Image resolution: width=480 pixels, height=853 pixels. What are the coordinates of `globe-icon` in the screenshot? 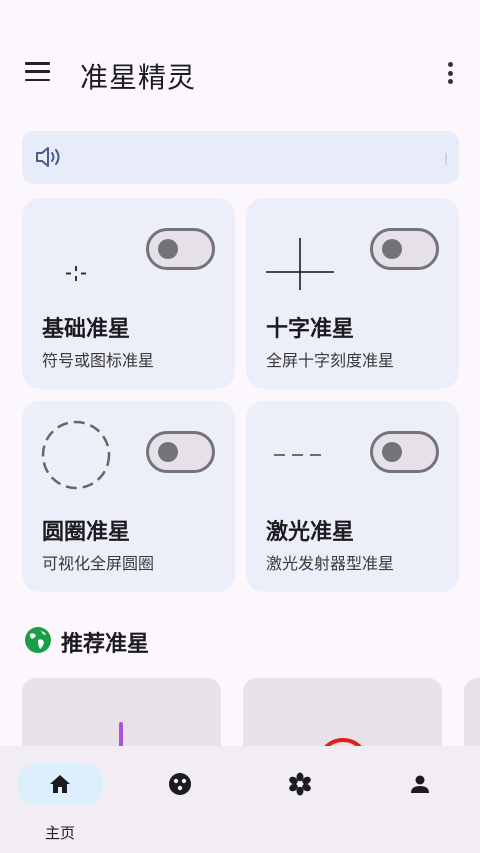 It's located at (38, 640).